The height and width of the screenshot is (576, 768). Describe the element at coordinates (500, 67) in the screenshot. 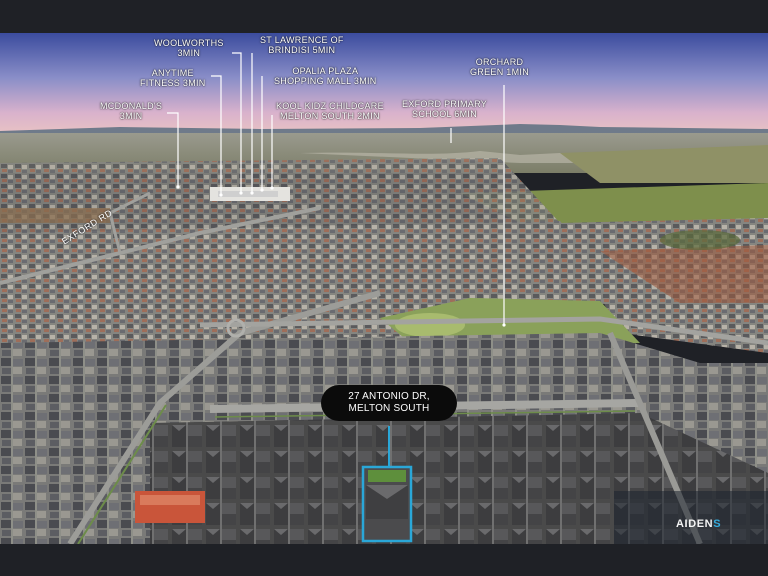

I see `poi-label-orchard-green: ORCHARD GREEN 1MIN` at that location.